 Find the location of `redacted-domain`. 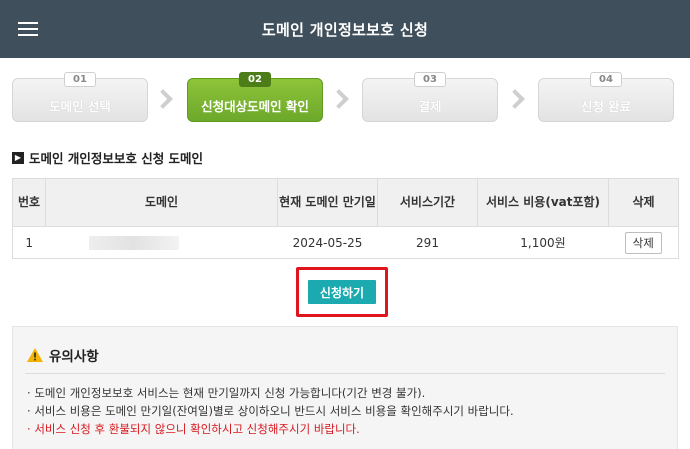

redacted-domain is located at coordinates (133, 242).